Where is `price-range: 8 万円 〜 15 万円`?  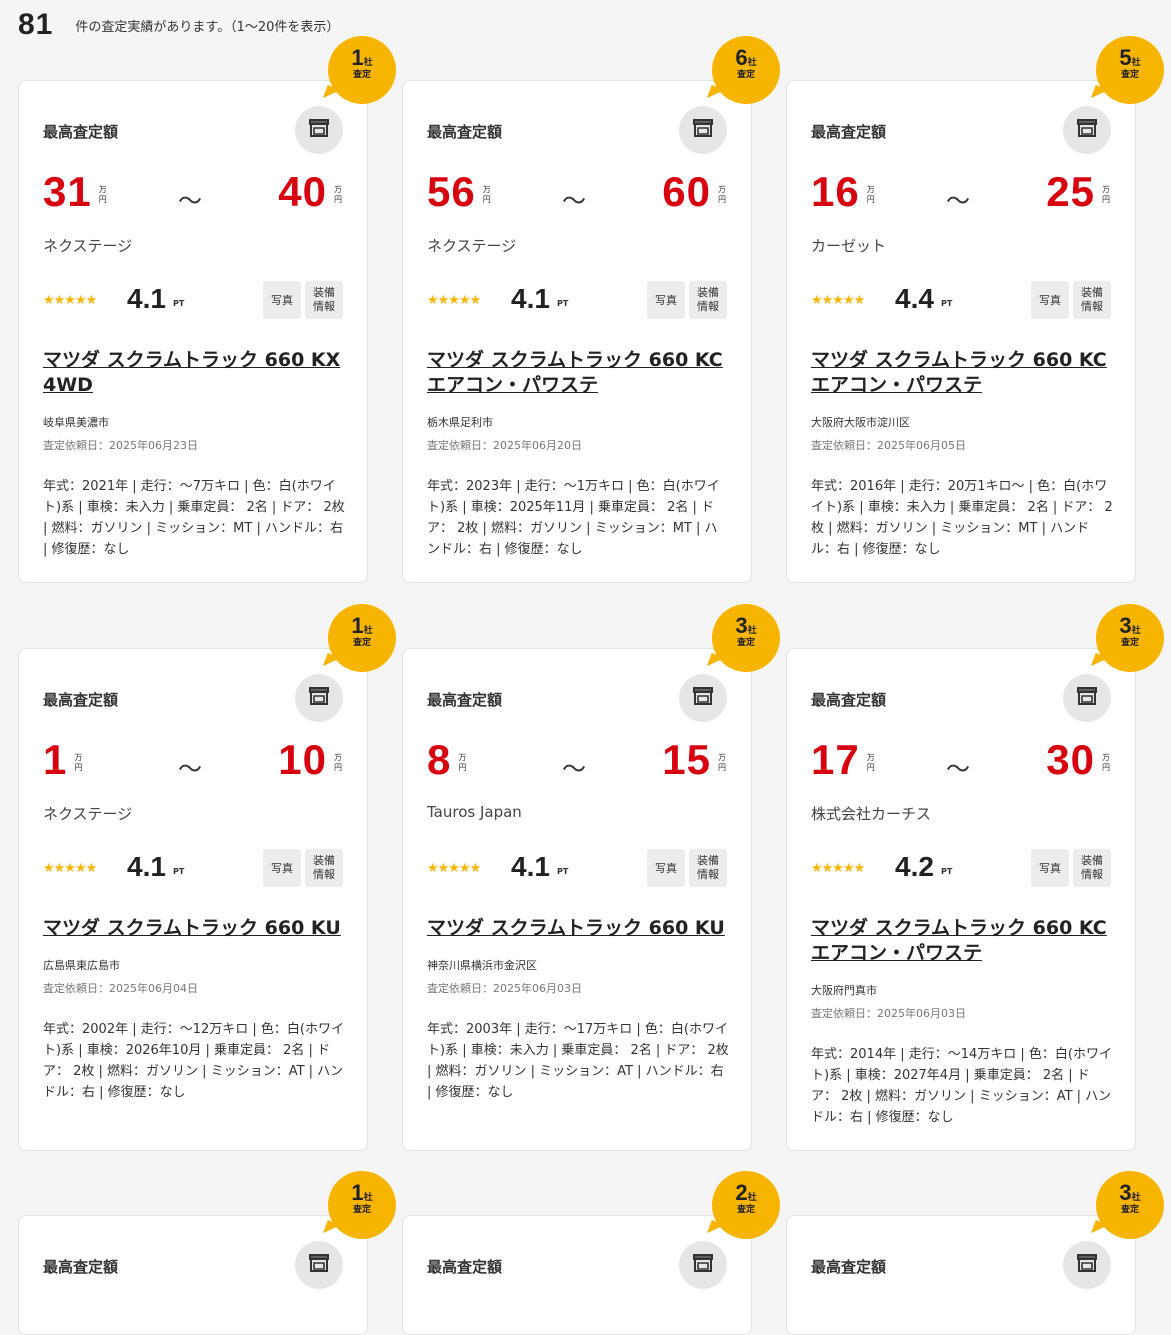 price-range: 8 万円 〜 15 万円 is located at coordinates (577, 761).